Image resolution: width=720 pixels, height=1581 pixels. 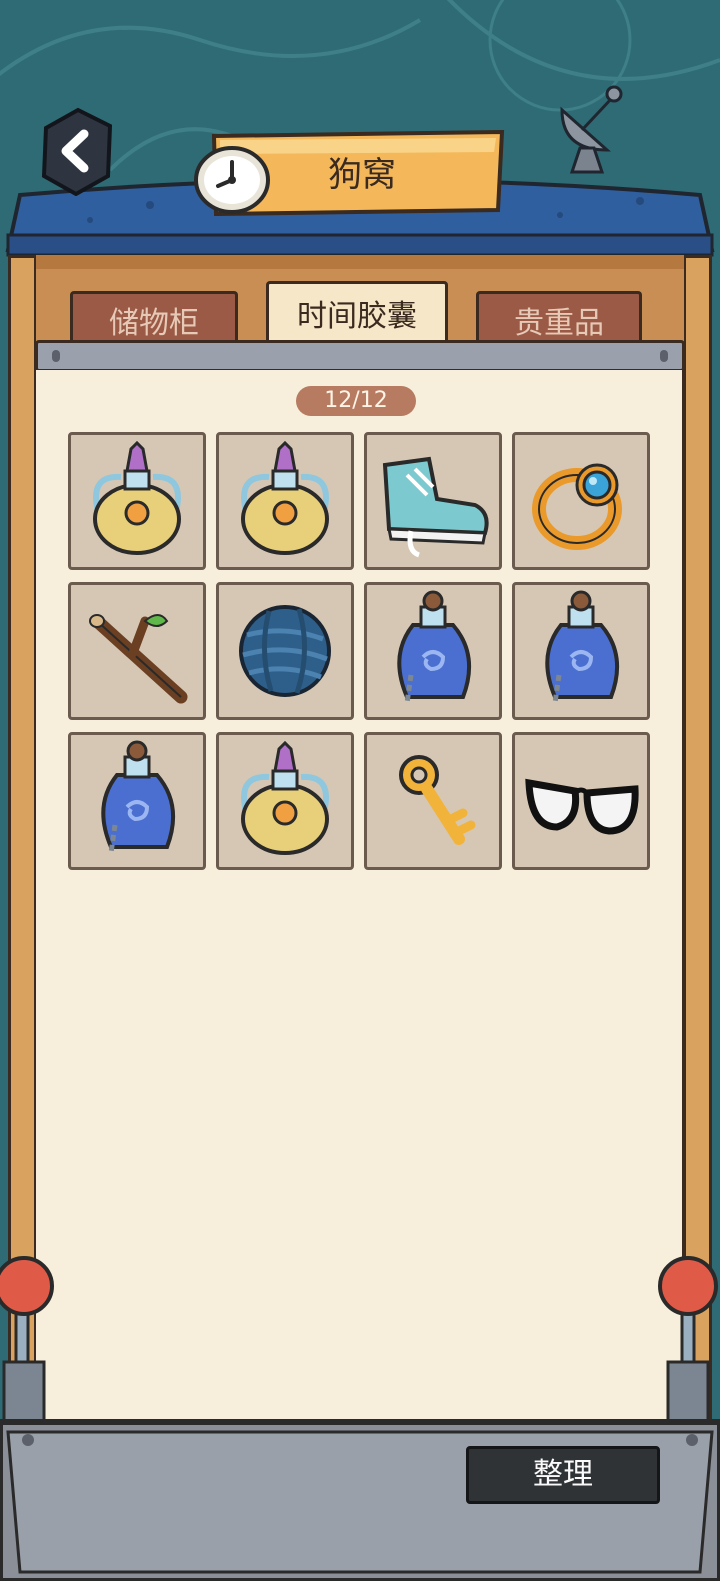 I want to click on tab-bar: 储物柜 时间胶囊 贵重品, so click(x=360, y=302).